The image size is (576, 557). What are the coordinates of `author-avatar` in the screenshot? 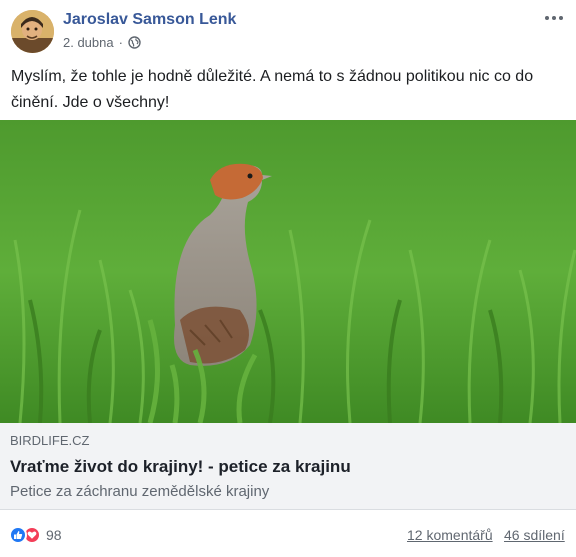 It's located at (32, 31).